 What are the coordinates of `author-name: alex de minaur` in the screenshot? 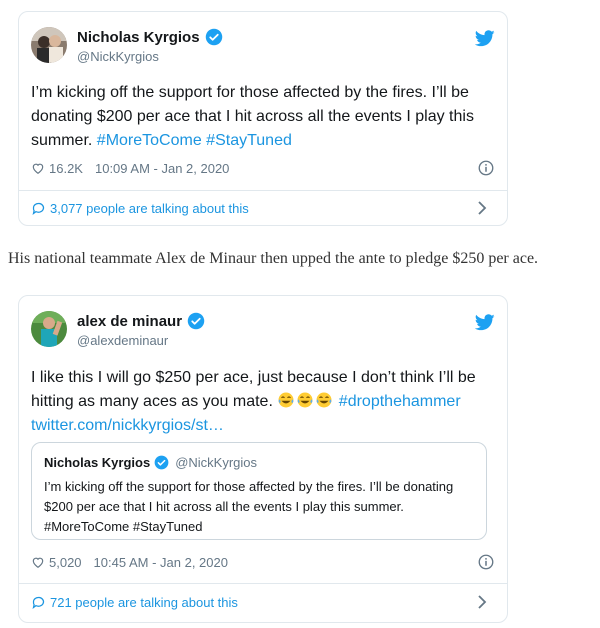 It's located at (129, 321).